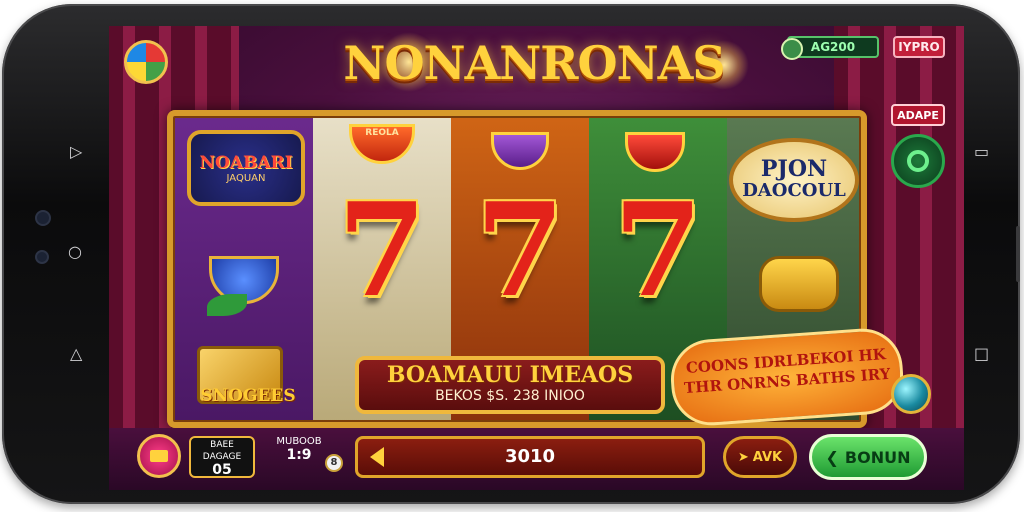 The image size is (1024, 512). Describe the element at coordinates (911, 394) in the screenshot. I see `gem-icon` at that location.